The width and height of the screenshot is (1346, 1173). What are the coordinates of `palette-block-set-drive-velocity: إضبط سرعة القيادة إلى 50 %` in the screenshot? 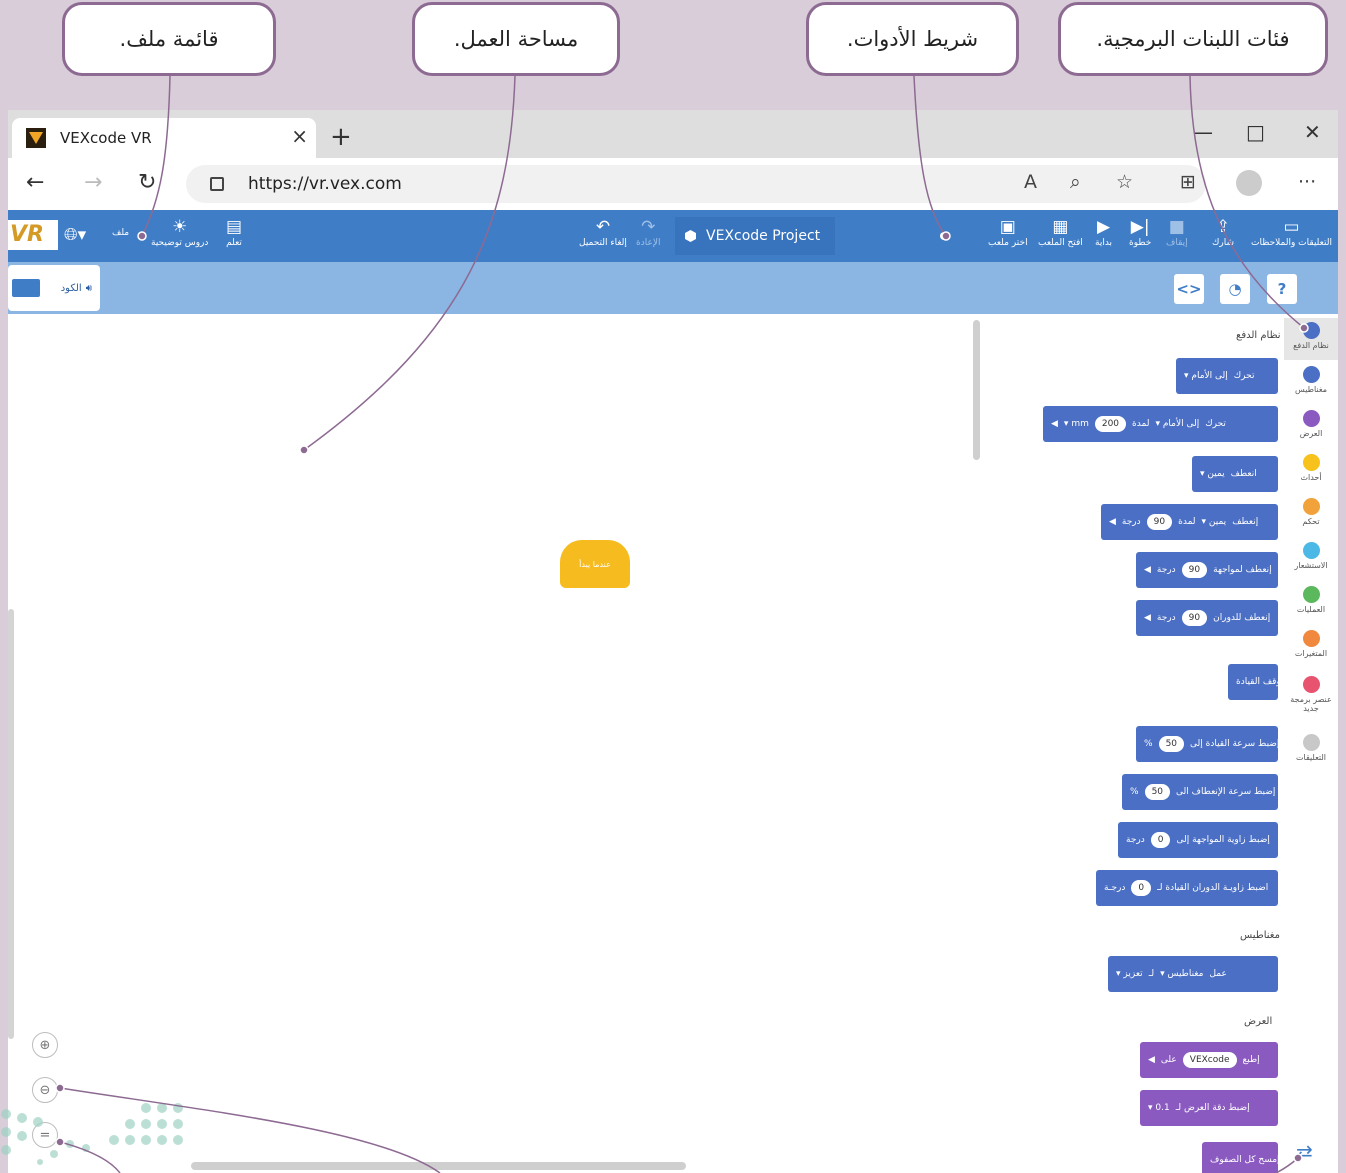 It's located at (1207, 744).